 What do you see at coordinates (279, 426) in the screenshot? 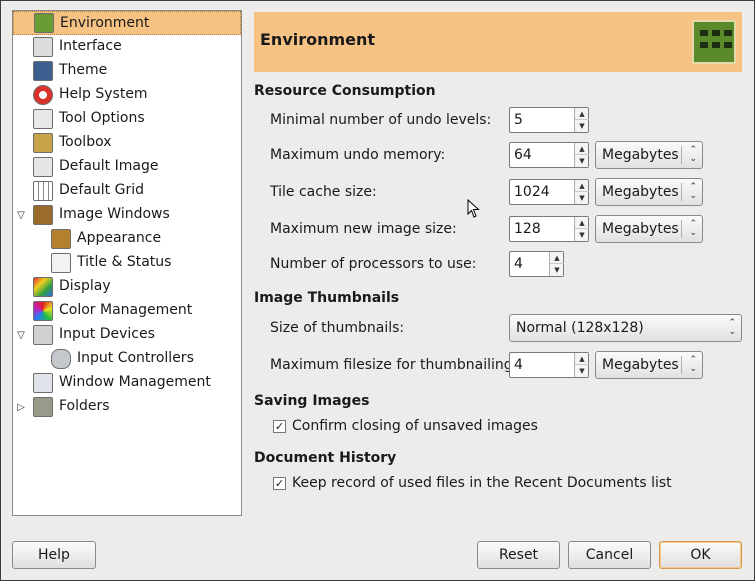
I see `confirm-close-checkbox: ✓` at bounding box center [279, 426].